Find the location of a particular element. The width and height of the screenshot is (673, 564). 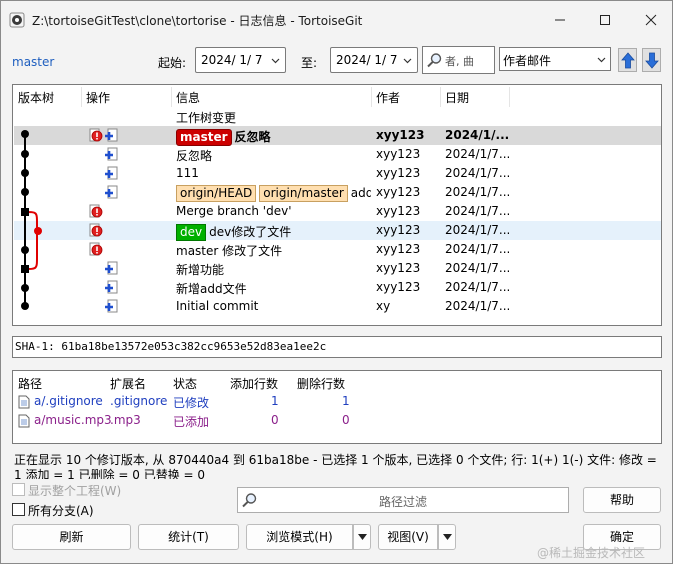

log-message: 111 is located at coordinates (273, 173).